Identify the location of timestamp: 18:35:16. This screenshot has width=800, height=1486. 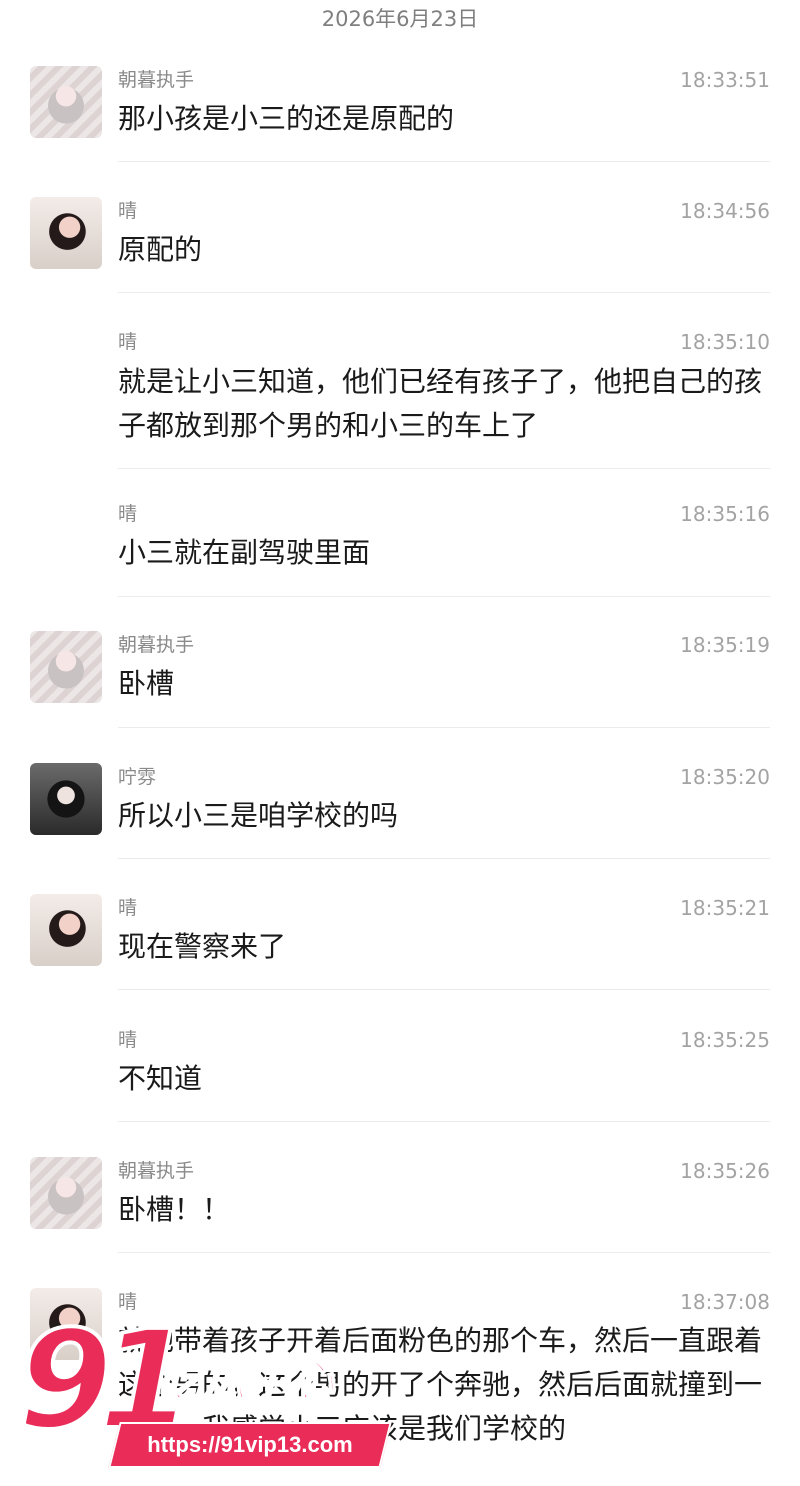
(725, 514).